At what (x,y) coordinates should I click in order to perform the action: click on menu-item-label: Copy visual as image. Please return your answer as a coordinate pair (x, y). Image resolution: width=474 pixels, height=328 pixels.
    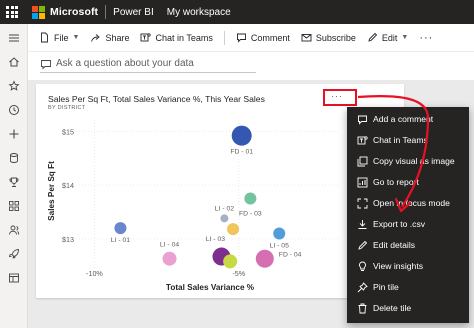
    Looking at the image, I should click on (414, 161).